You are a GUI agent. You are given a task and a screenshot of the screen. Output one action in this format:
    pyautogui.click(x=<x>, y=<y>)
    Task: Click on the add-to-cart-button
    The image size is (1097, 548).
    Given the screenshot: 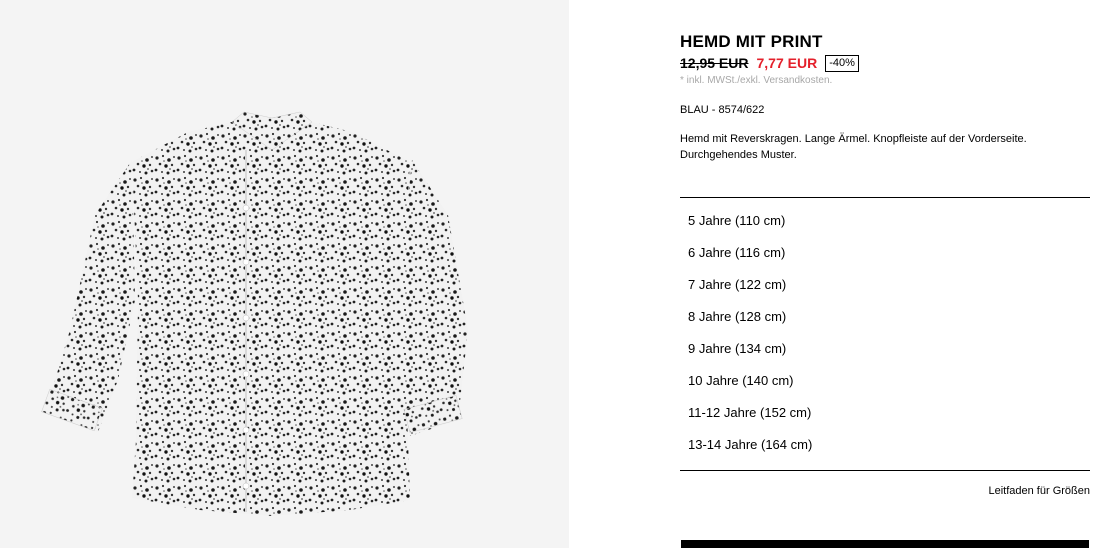 What is the action you would take?
    pyautogui.click(x=885, y=544)
    